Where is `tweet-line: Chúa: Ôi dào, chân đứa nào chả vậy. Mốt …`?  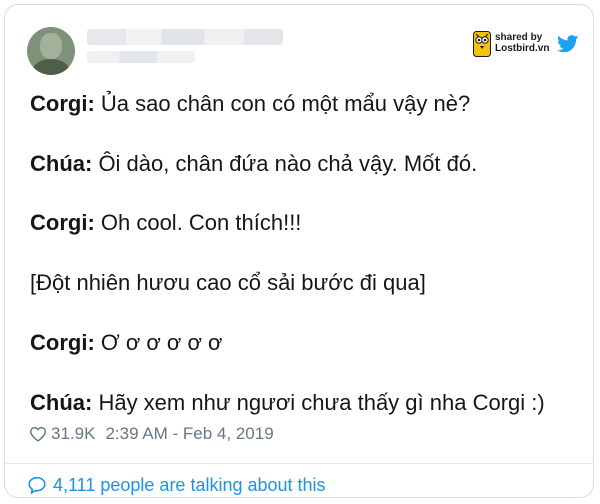
tweet-line: Chúa: Ôi dào, chân đứa nào chả vậy. Mốt … is located at coordinates (253, 164).